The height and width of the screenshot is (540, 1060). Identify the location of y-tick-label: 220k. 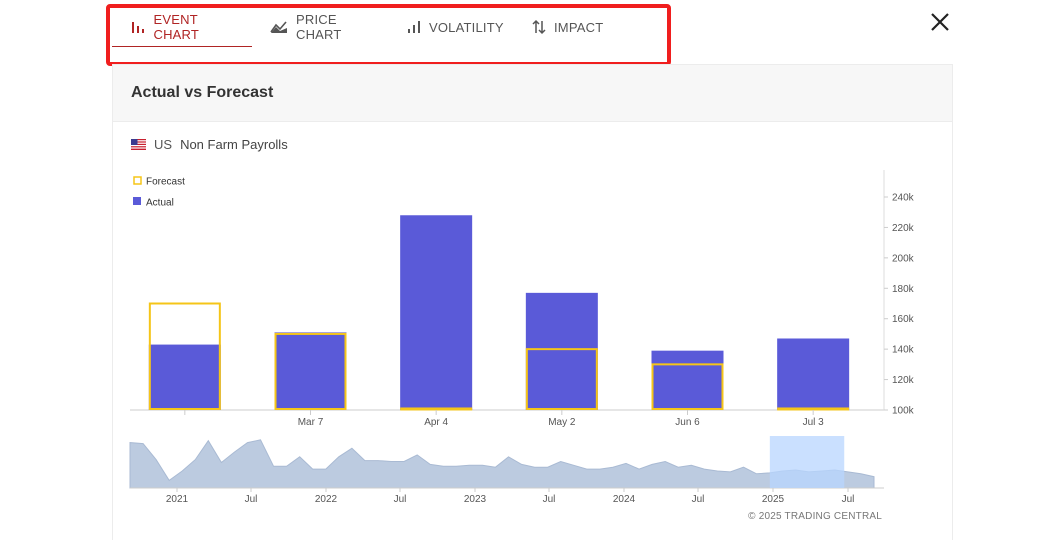
(903, 228).